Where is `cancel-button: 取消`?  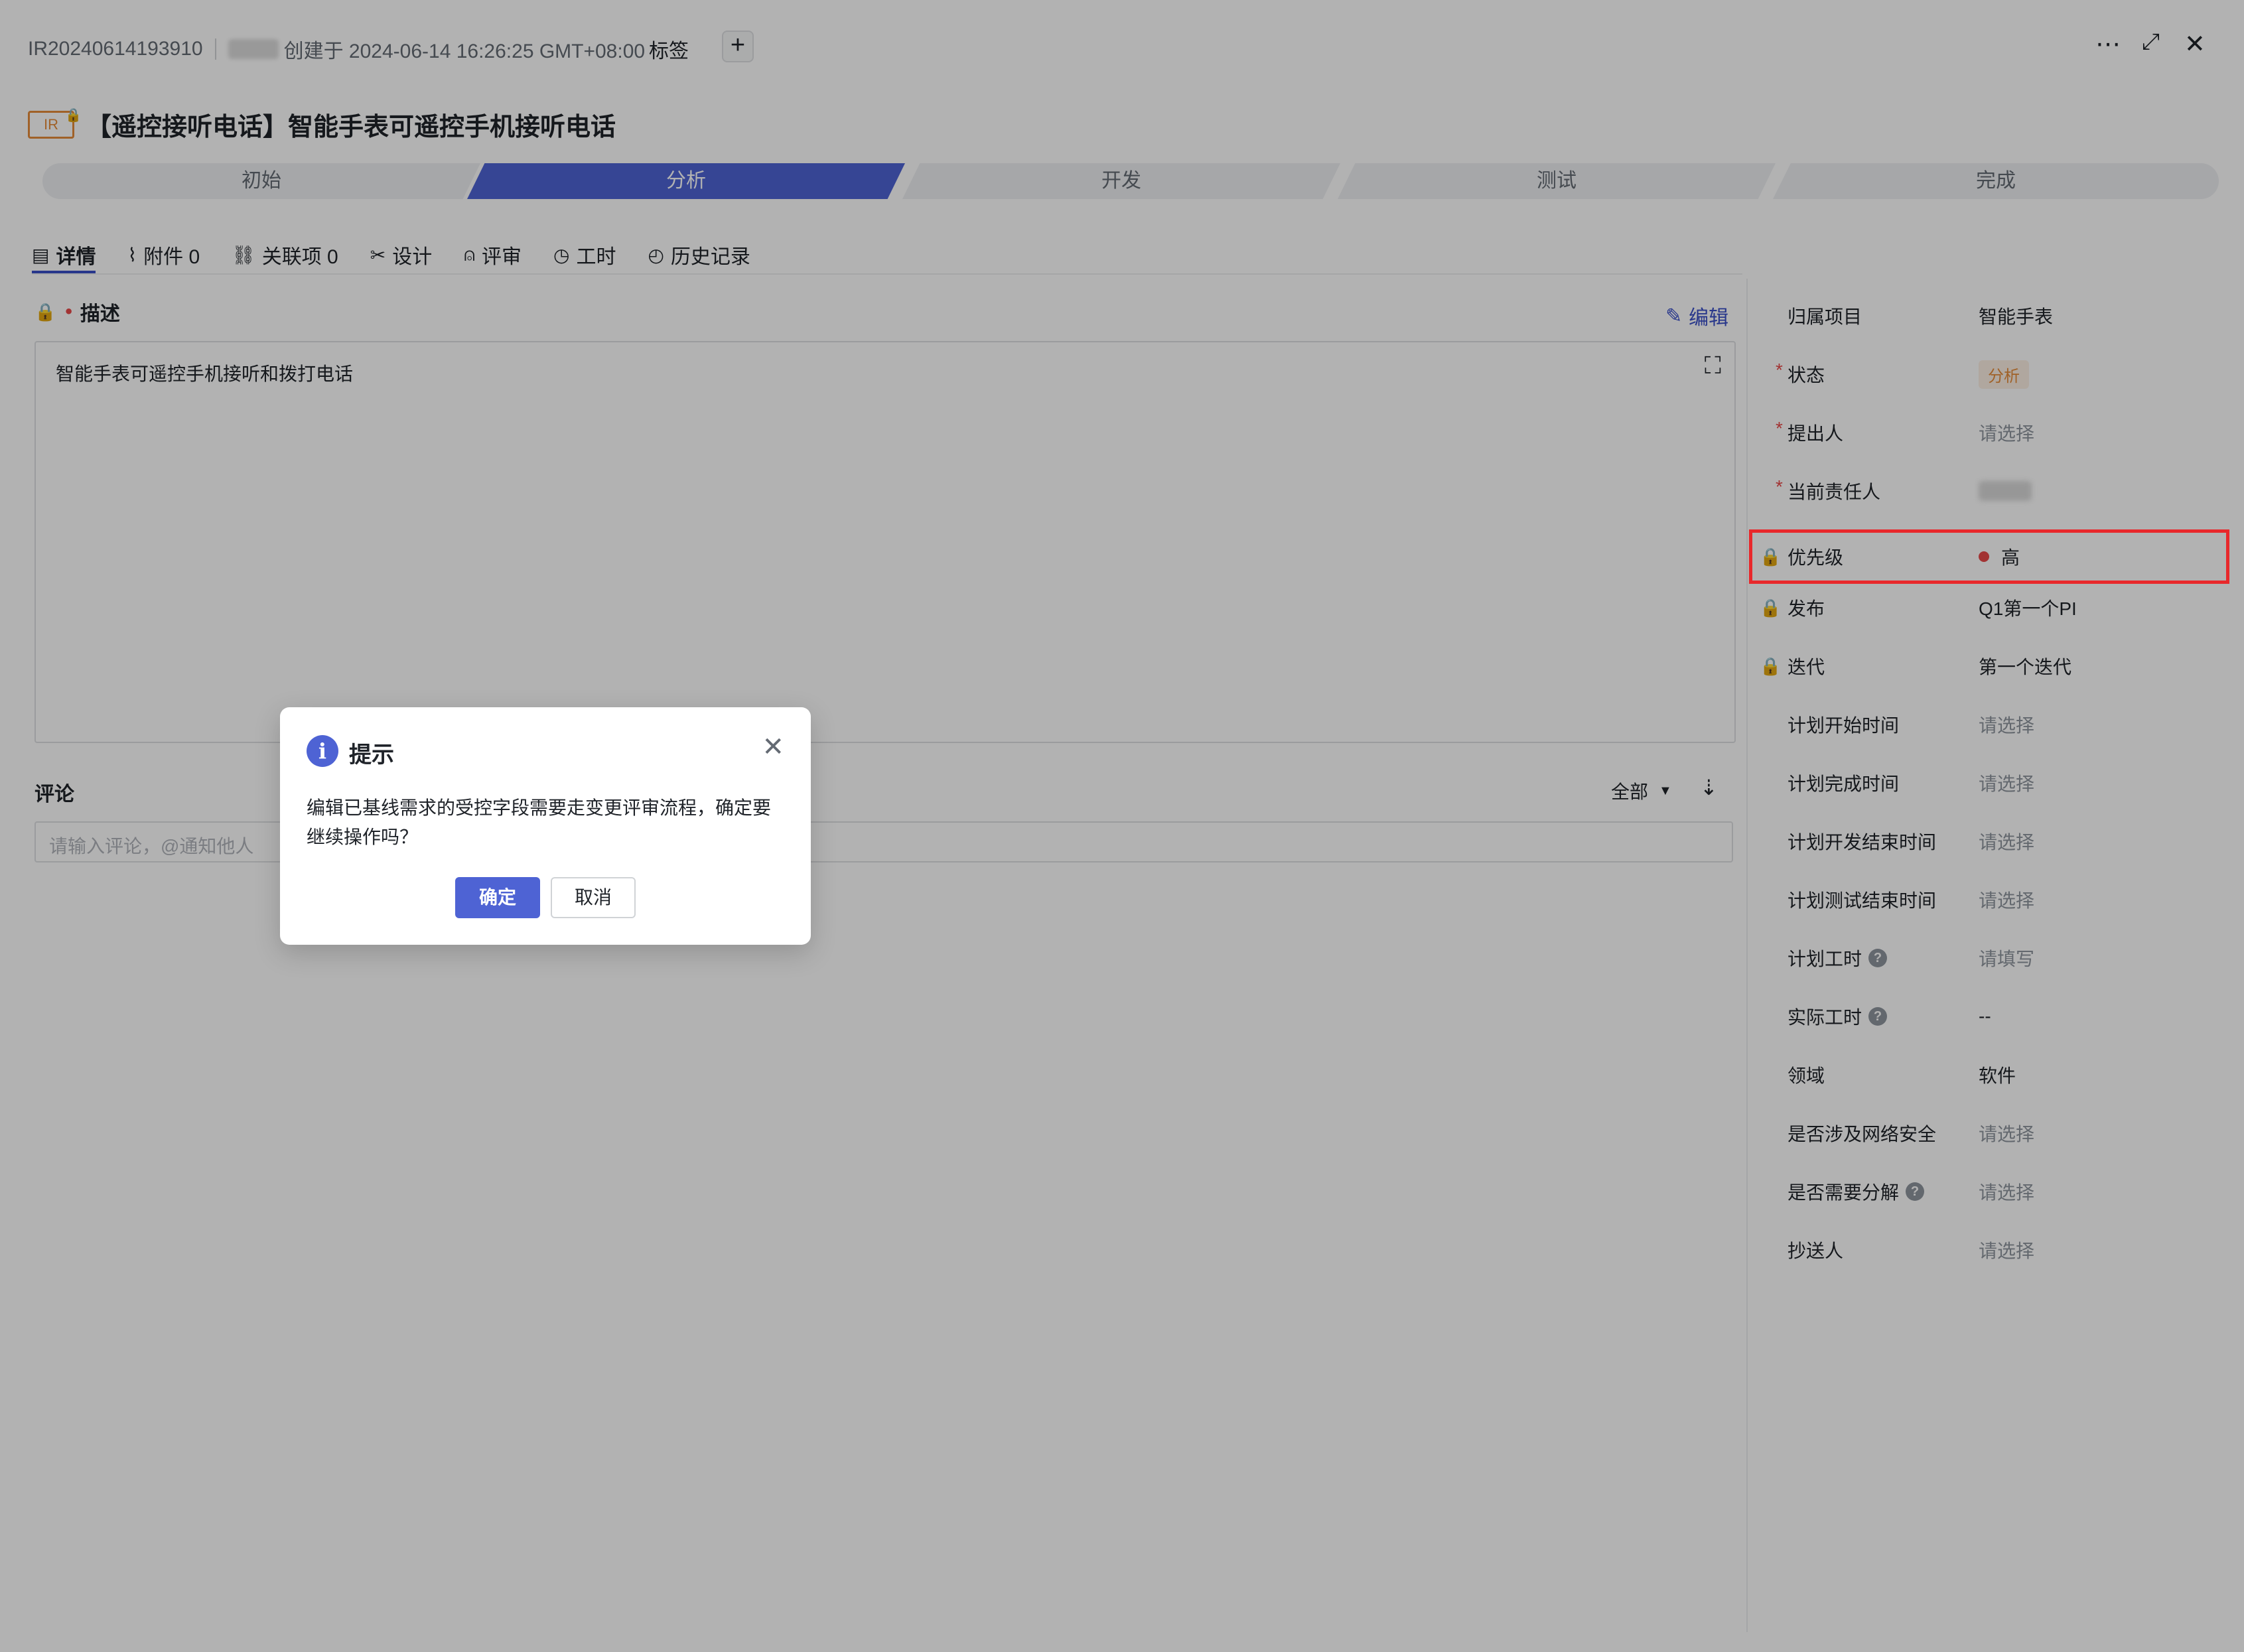 cancel-button: 取消 is located at coordinates (593, 898).